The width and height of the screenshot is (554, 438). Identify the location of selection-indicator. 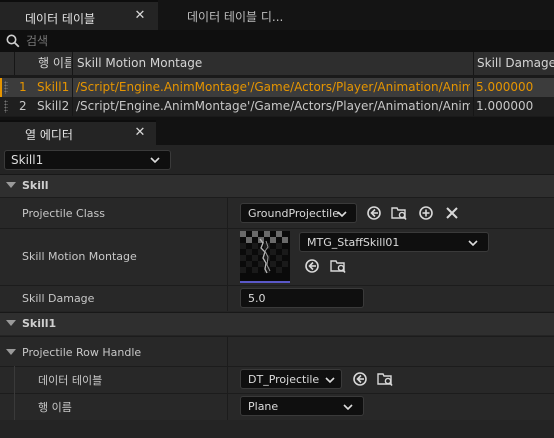
(1, 87).